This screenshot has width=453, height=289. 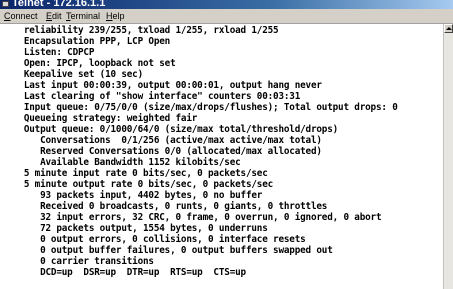 I want to click on terminal-line: Queueing strategy: weighted fair, so click(x=105, y=118).